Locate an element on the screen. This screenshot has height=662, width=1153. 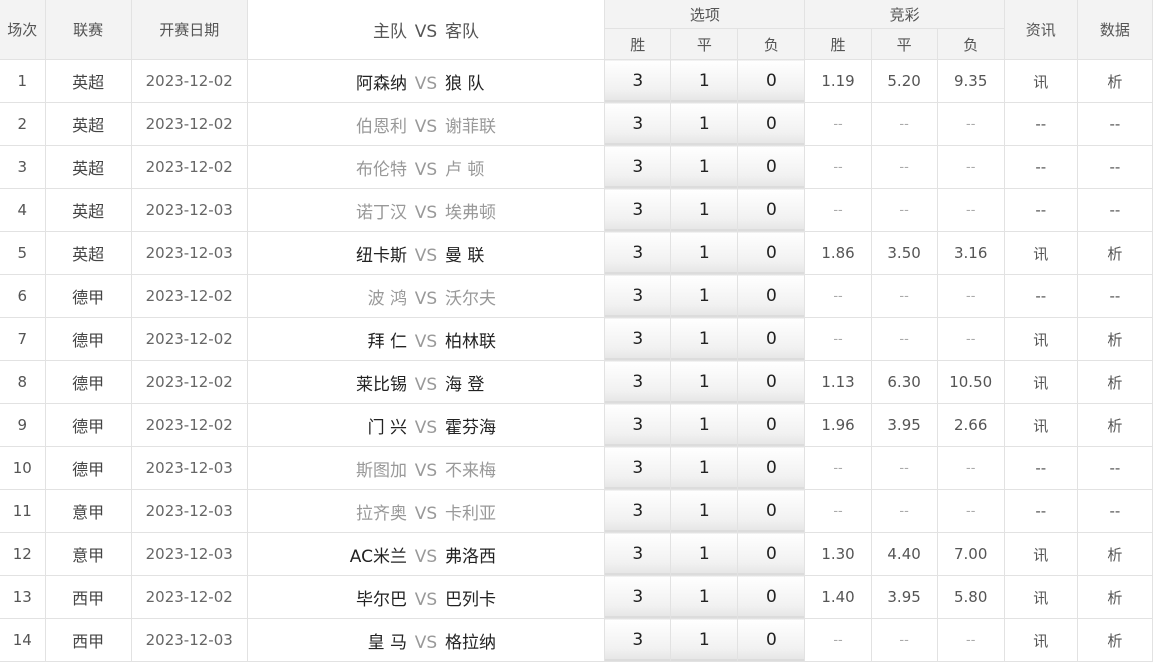
match-date: 2023-12-02 is located at coordinates (189, 339).